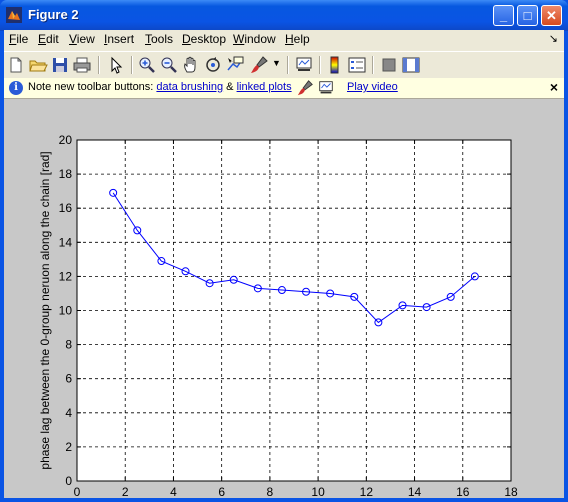  Describe the element at coordinates (260, 39) in the screenshot. I see `menu-window-label: indow` at that location.